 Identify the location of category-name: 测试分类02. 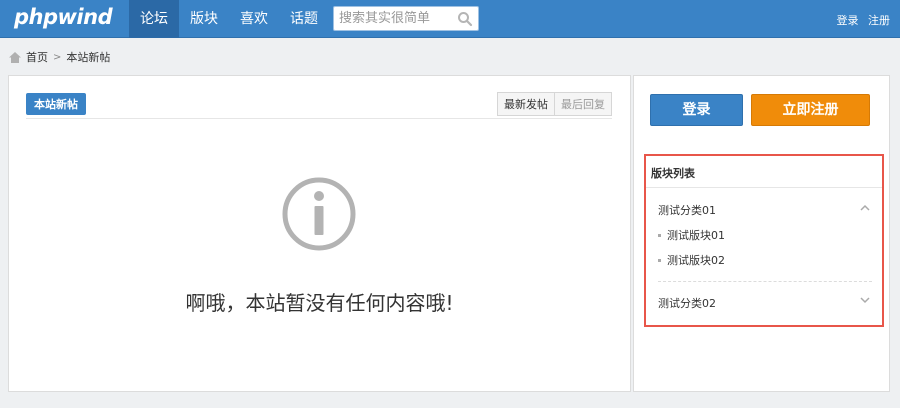
(687, 303).